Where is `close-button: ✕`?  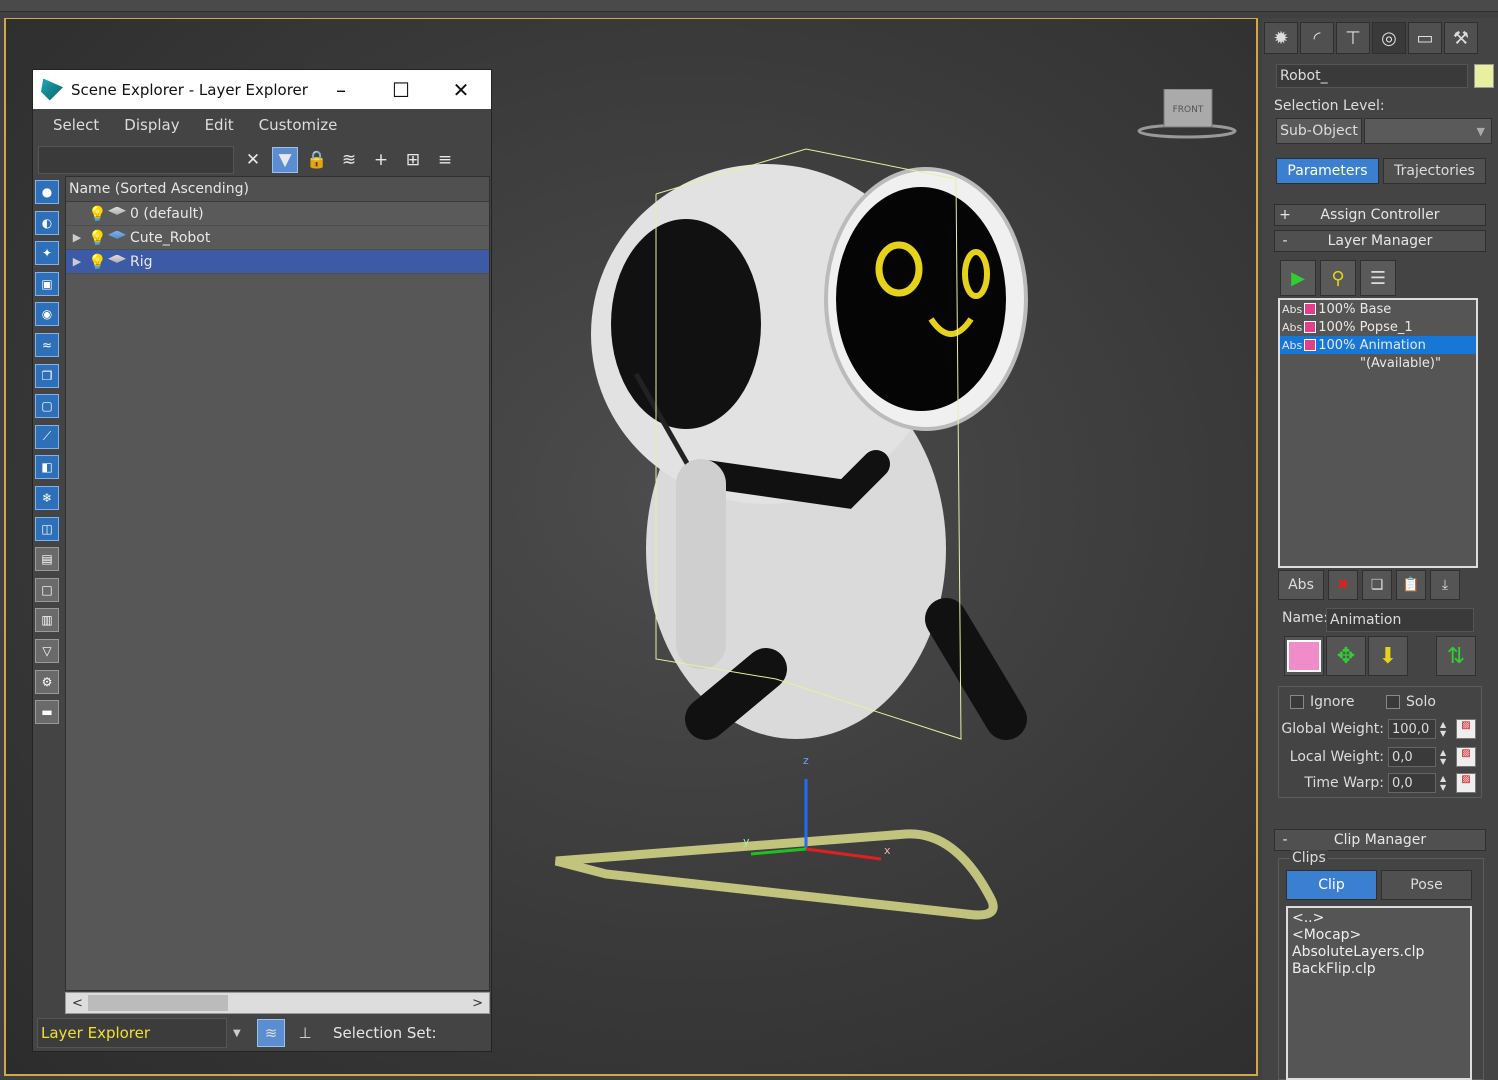 close-button: ✕ is located at coordinates (461, 89).